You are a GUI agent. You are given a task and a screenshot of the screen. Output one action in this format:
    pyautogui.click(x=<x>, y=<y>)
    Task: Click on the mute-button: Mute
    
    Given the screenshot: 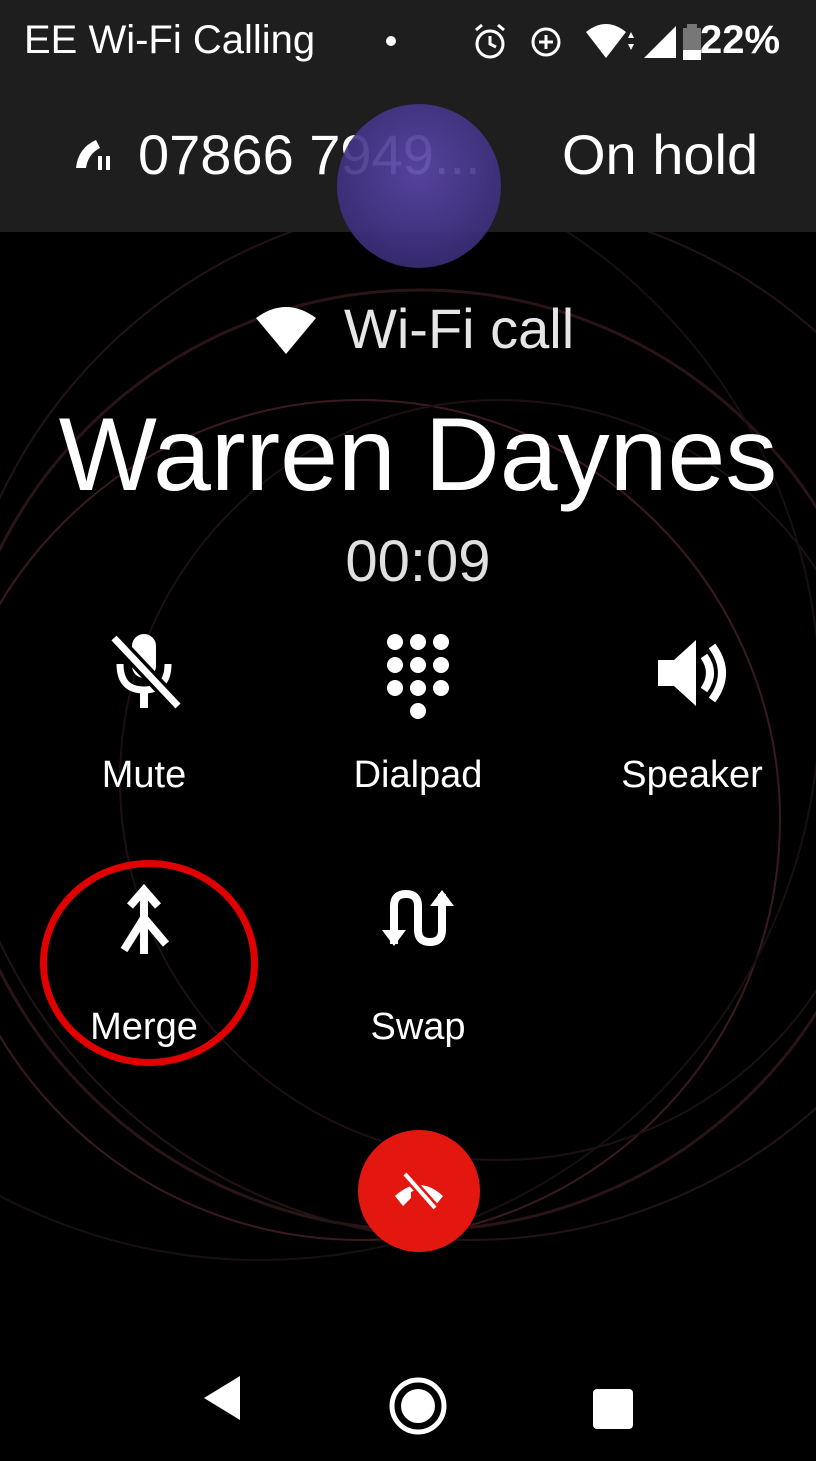 What is the action you would take?
    pyautogui.click(x=144, y=723)
    